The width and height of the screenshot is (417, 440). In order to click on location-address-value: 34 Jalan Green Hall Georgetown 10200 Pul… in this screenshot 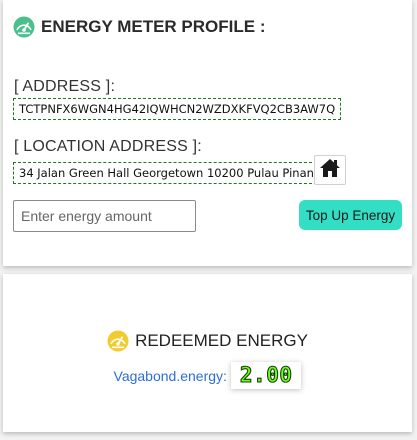, I will do `click(170, 173)`.